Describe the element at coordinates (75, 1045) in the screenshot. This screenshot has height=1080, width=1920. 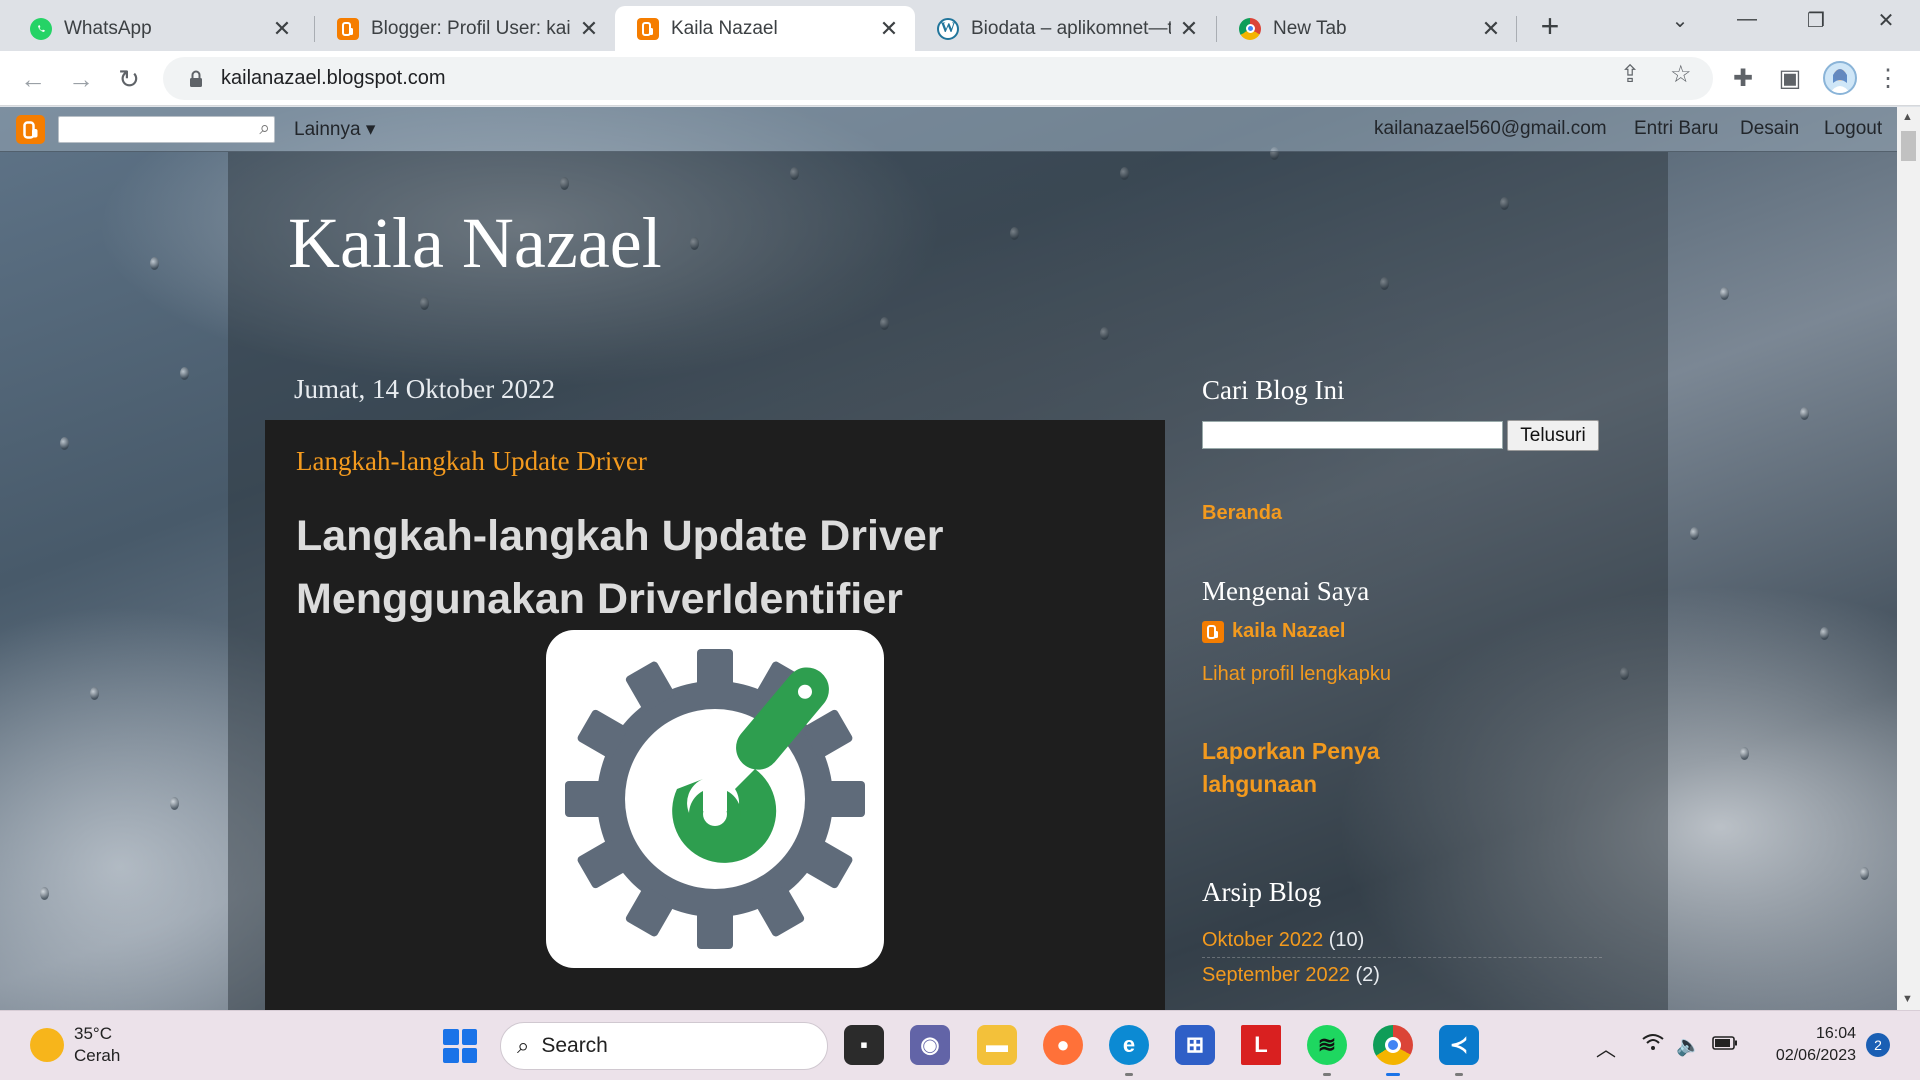
I see `weather-widget: 35°C Cerah` at that location.